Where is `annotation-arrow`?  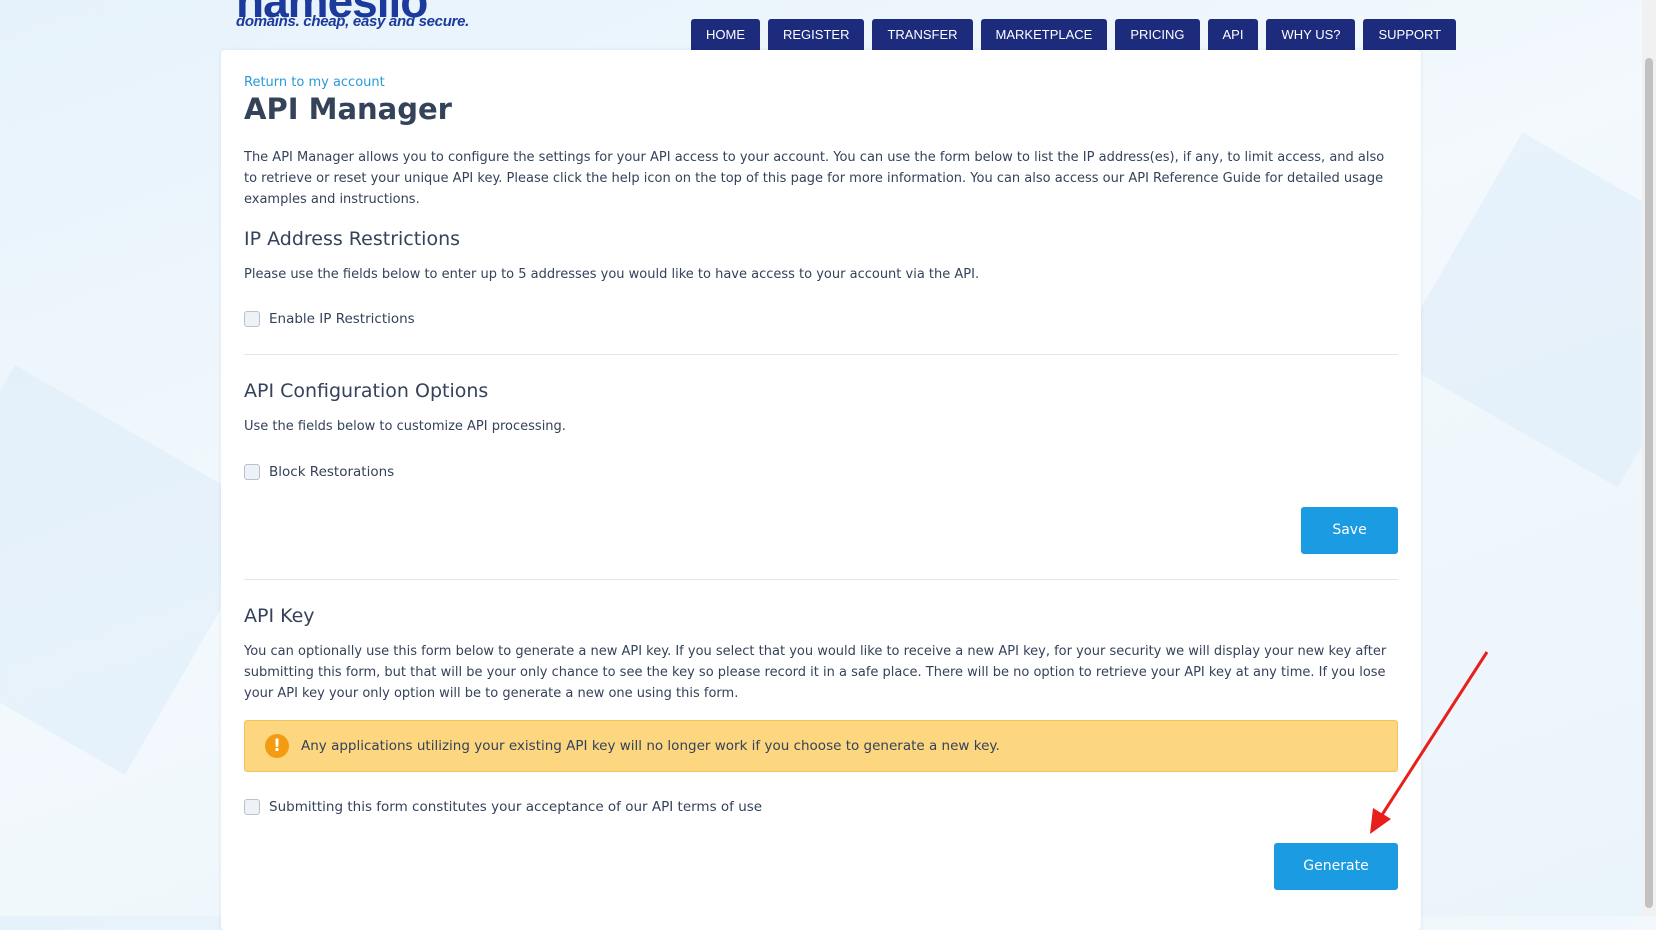 annotation-arrow is located at coordinates (1429, 742).